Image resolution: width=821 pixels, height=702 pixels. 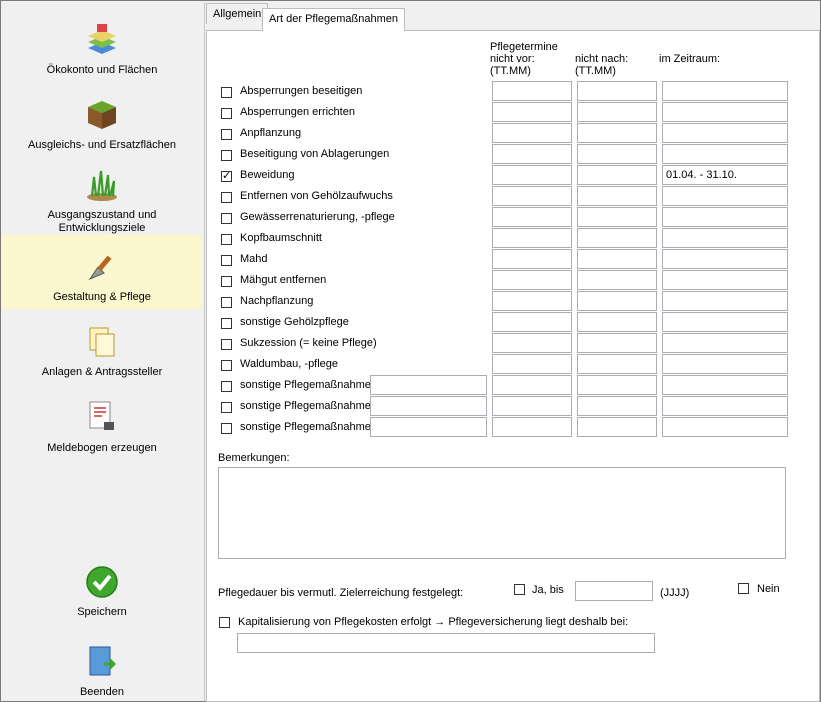 I want to click on capitalization-checkbox, so click(x=224, y=622).